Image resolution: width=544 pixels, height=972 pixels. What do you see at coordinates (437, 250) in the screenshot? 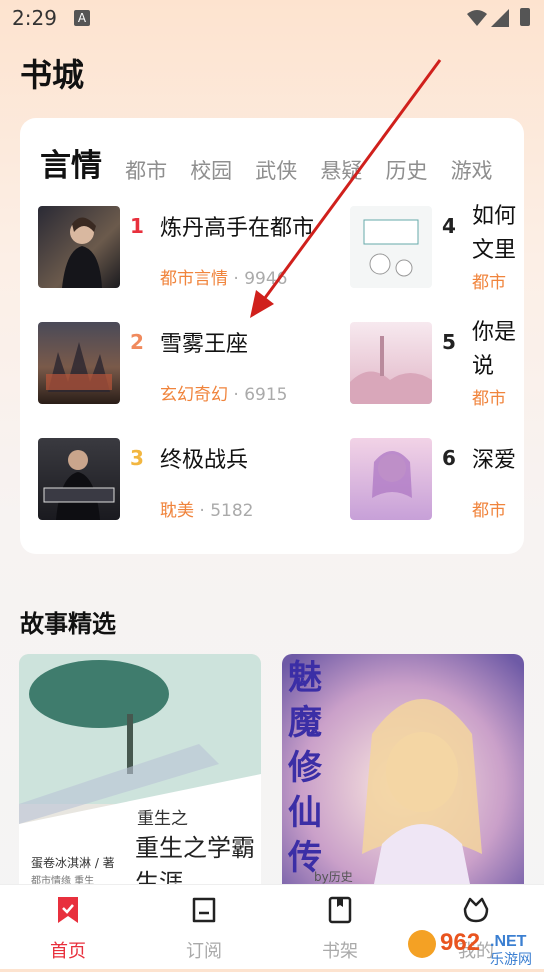
I see `book-item: 4 如何文里 都市` at bounding box center [437, 250].